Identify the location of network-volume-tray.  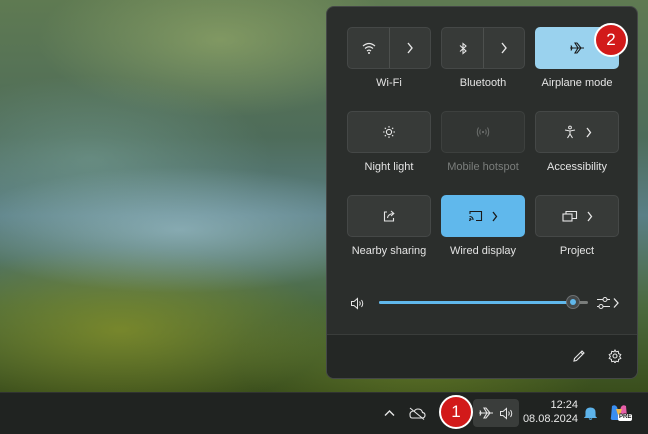
(496, 413).